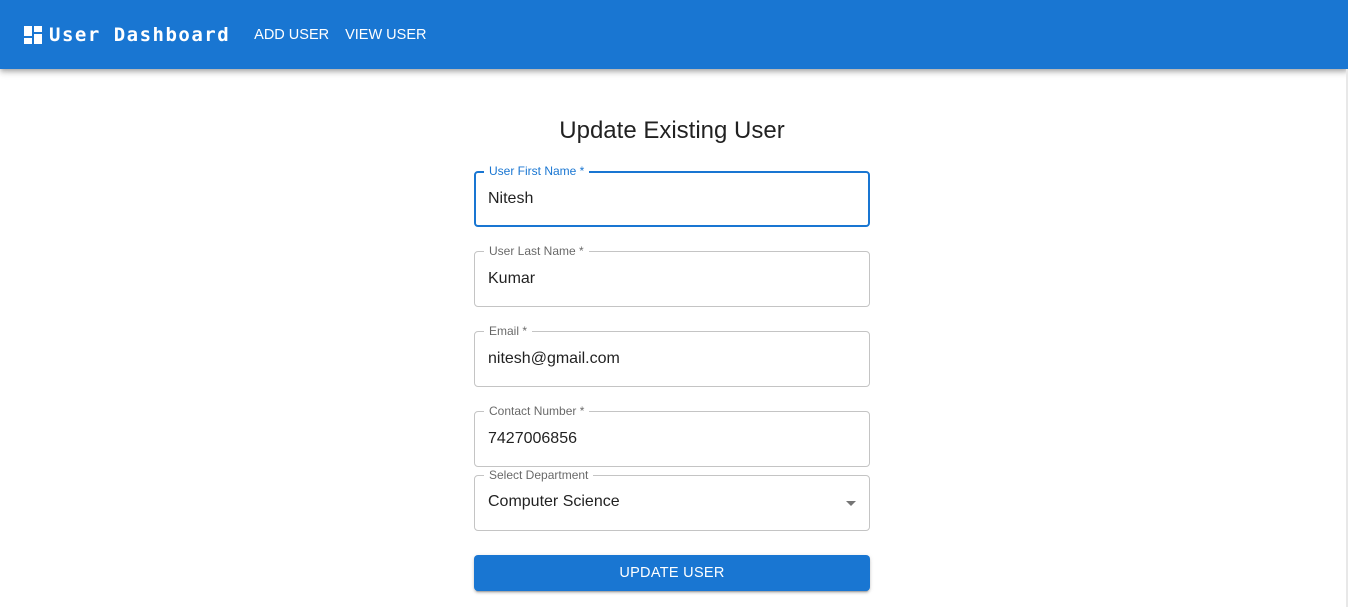 The image size is (1348, 607). Describe the element at coordinates (539, 475) in the screenshot. I see `department-label: Select Department` at that location.